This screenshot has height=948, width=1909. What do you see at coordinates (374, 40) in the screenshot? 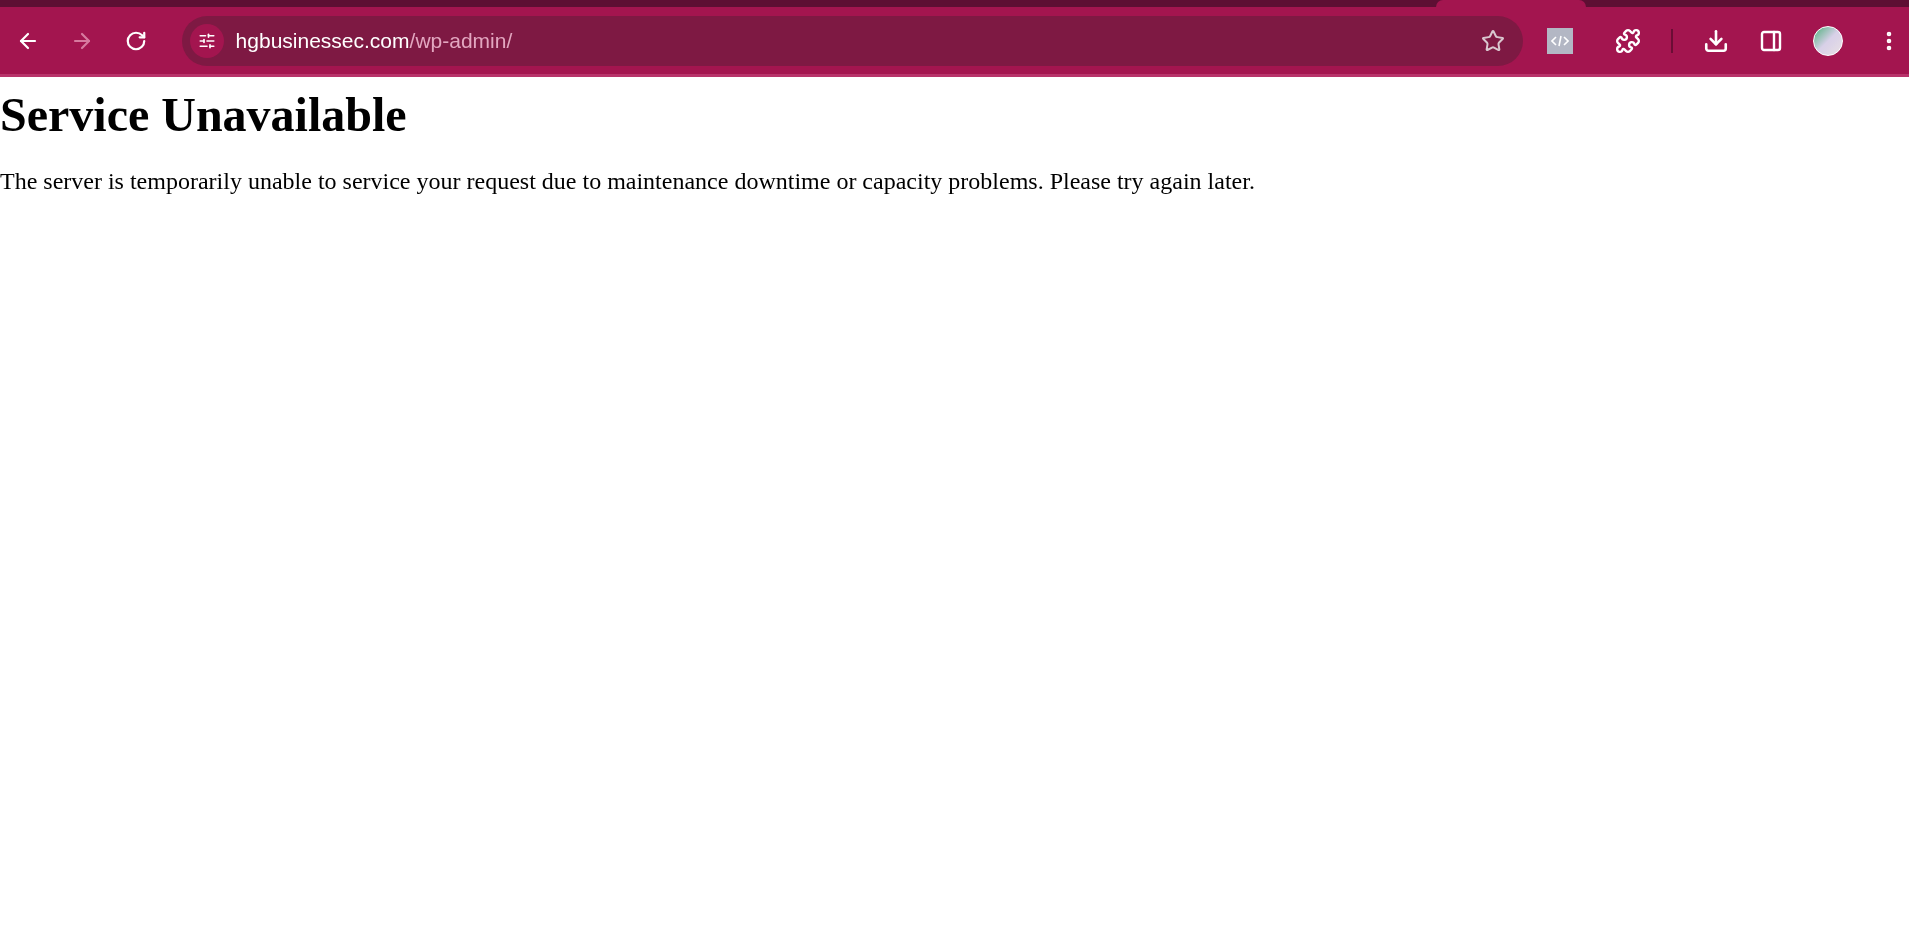
I see `url-text: hgbusinessec.com/wp-admin/` at bounding box center [374, 40].